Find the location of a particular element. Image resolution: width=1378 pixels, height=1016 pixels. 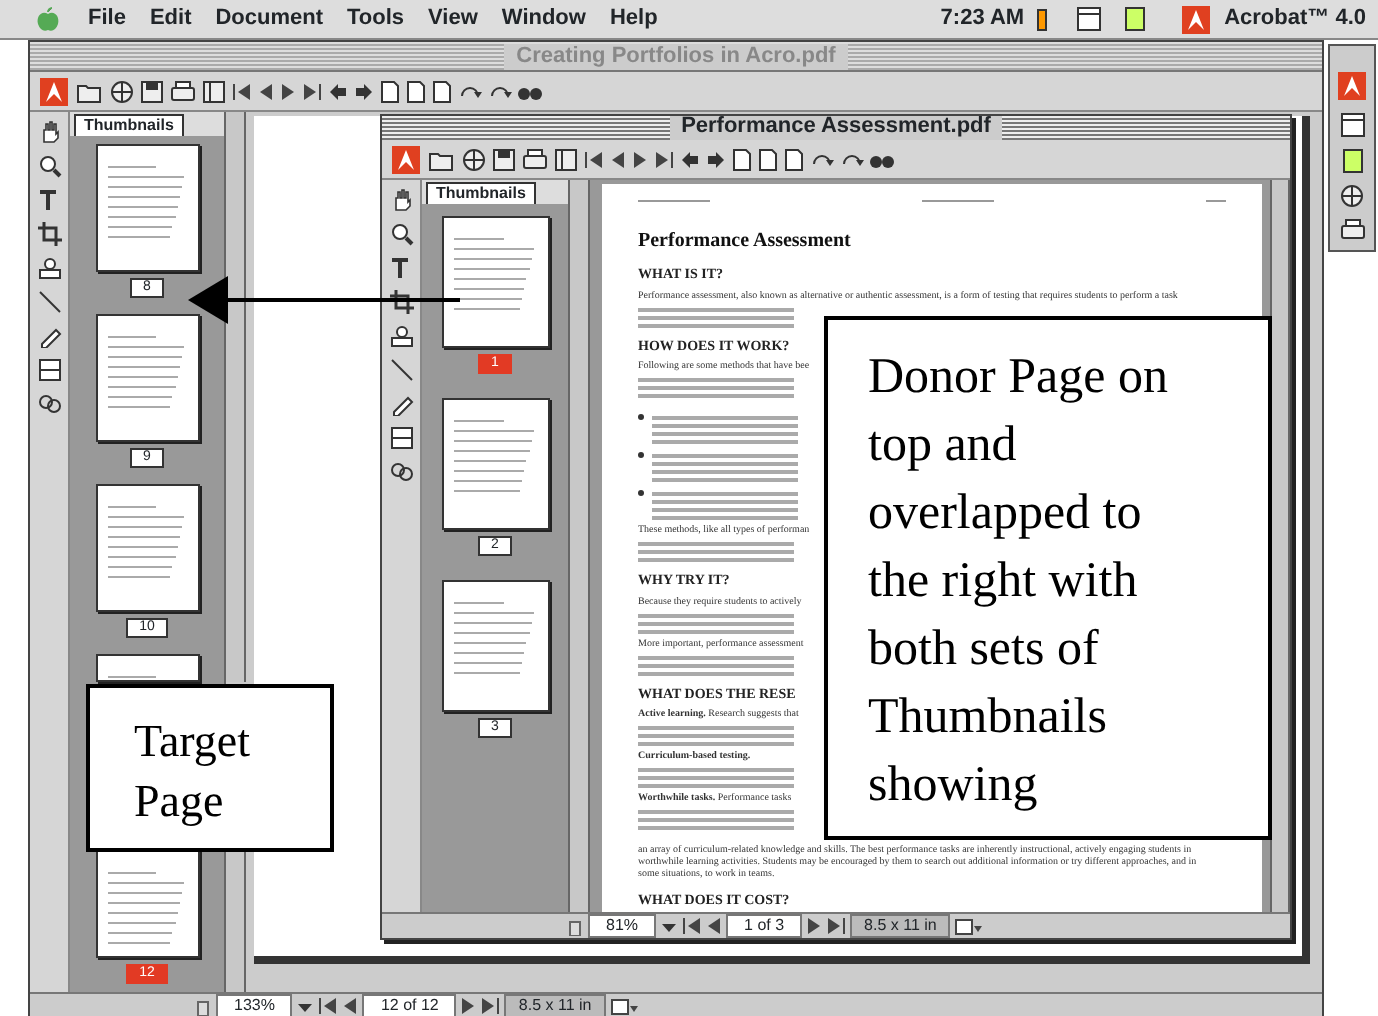

menu-item: Edit is located at coordinates (170, 19).